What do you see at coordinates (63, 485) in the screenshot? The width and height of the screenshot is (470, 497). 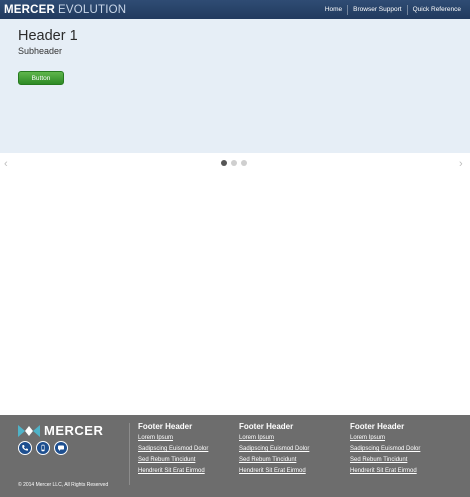 I see `copyright-text: © 2014 Mercer LLC, All Rights Reserved` at bounding box center [63, 485].